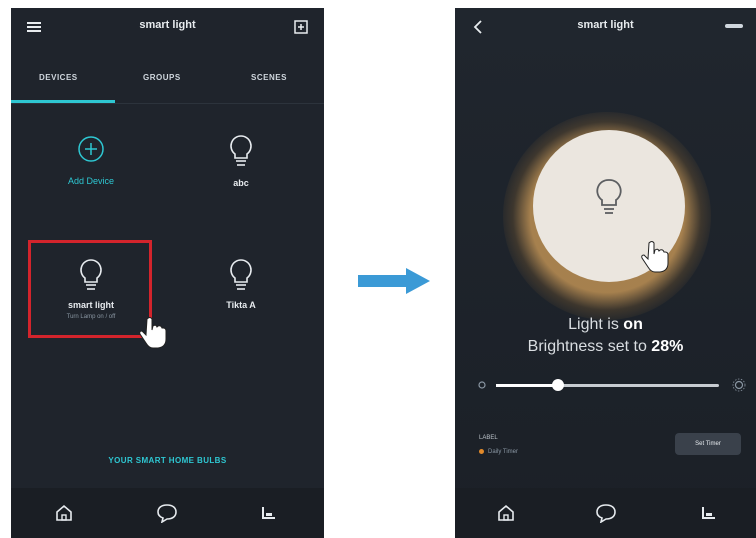 The width and height of the screenshot is (756, 538). I want to click on device-tile-tikta: Tikta A, so click(241, 290).